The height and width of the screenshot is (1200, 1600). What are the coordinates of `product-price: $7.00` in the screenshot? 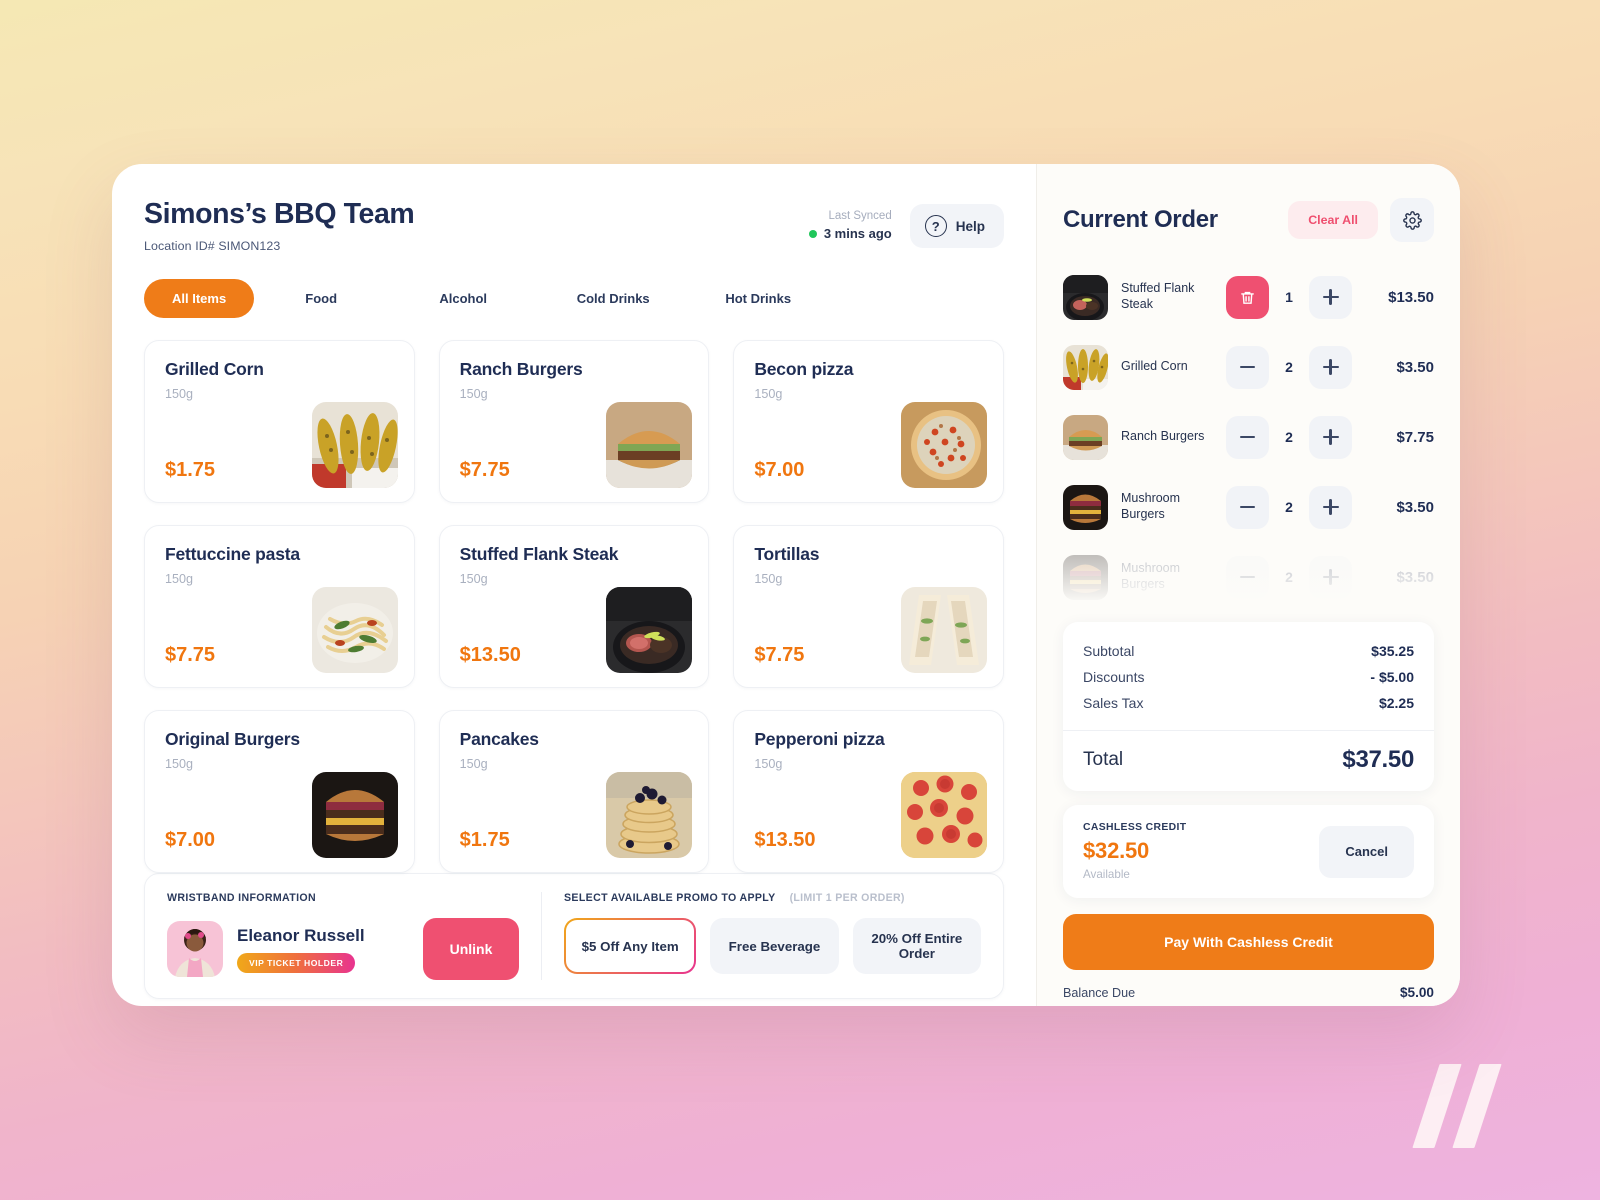 It's located at (190, 840).